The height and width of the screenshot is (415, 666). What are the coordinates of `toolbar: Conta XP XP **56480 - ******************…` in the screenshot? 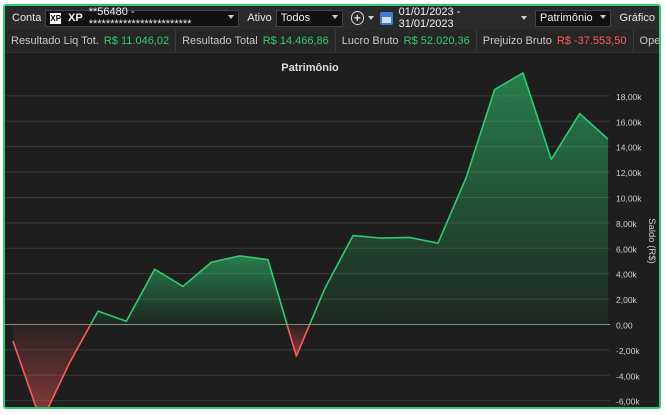 It's located at (332, 18).